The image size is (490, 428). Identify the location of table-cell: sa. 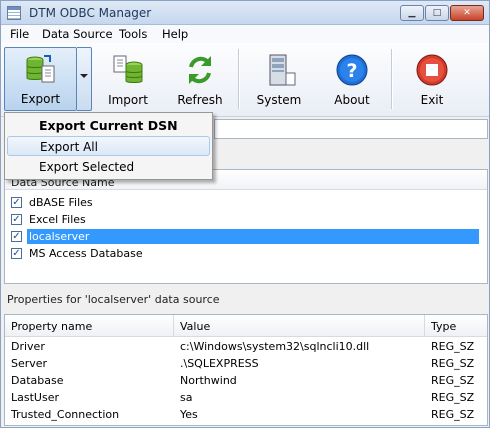
(299, 397).